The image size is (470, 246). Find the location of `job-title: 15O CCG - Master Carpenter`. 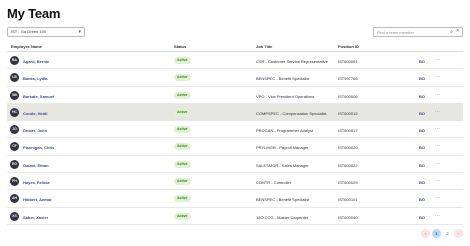

job-title: 15O CCG - Master Carpenter is located at coordinates (282, 217).